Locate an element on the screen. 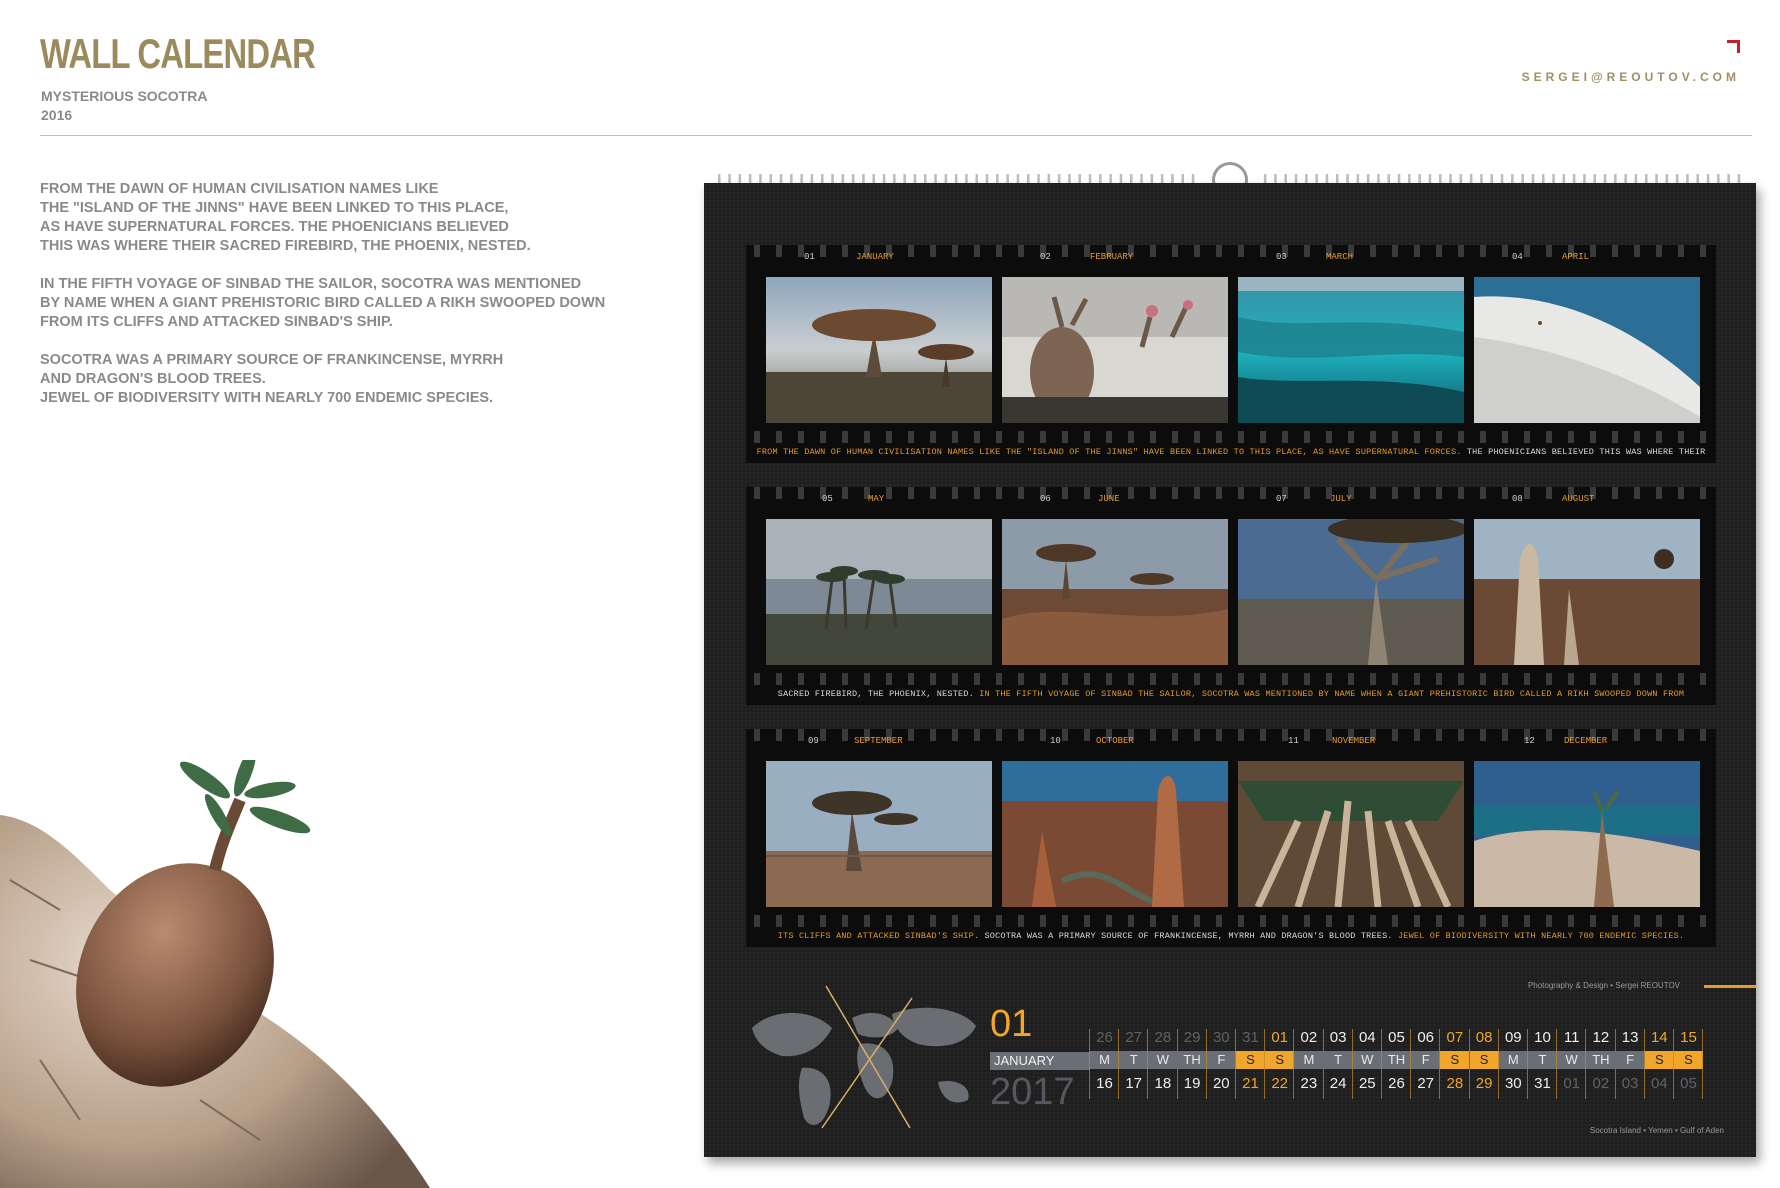 The height and width of the screenshot is (1188, 1780). calendar-day-top: 03 is located at coordinates (1338, 1037).